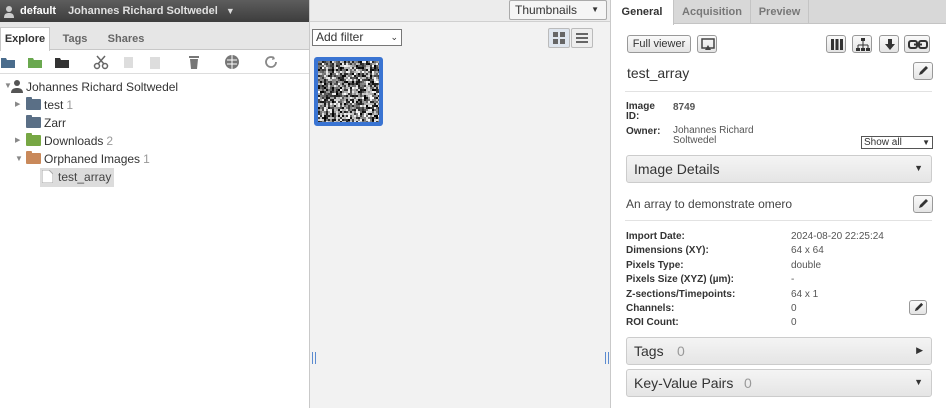 Image resolution: width=946 pixels, height=408 pixels. Describe the element at coordinates (85, 177) in the screenshot. I see `tree-item-label: test_array` at that location.